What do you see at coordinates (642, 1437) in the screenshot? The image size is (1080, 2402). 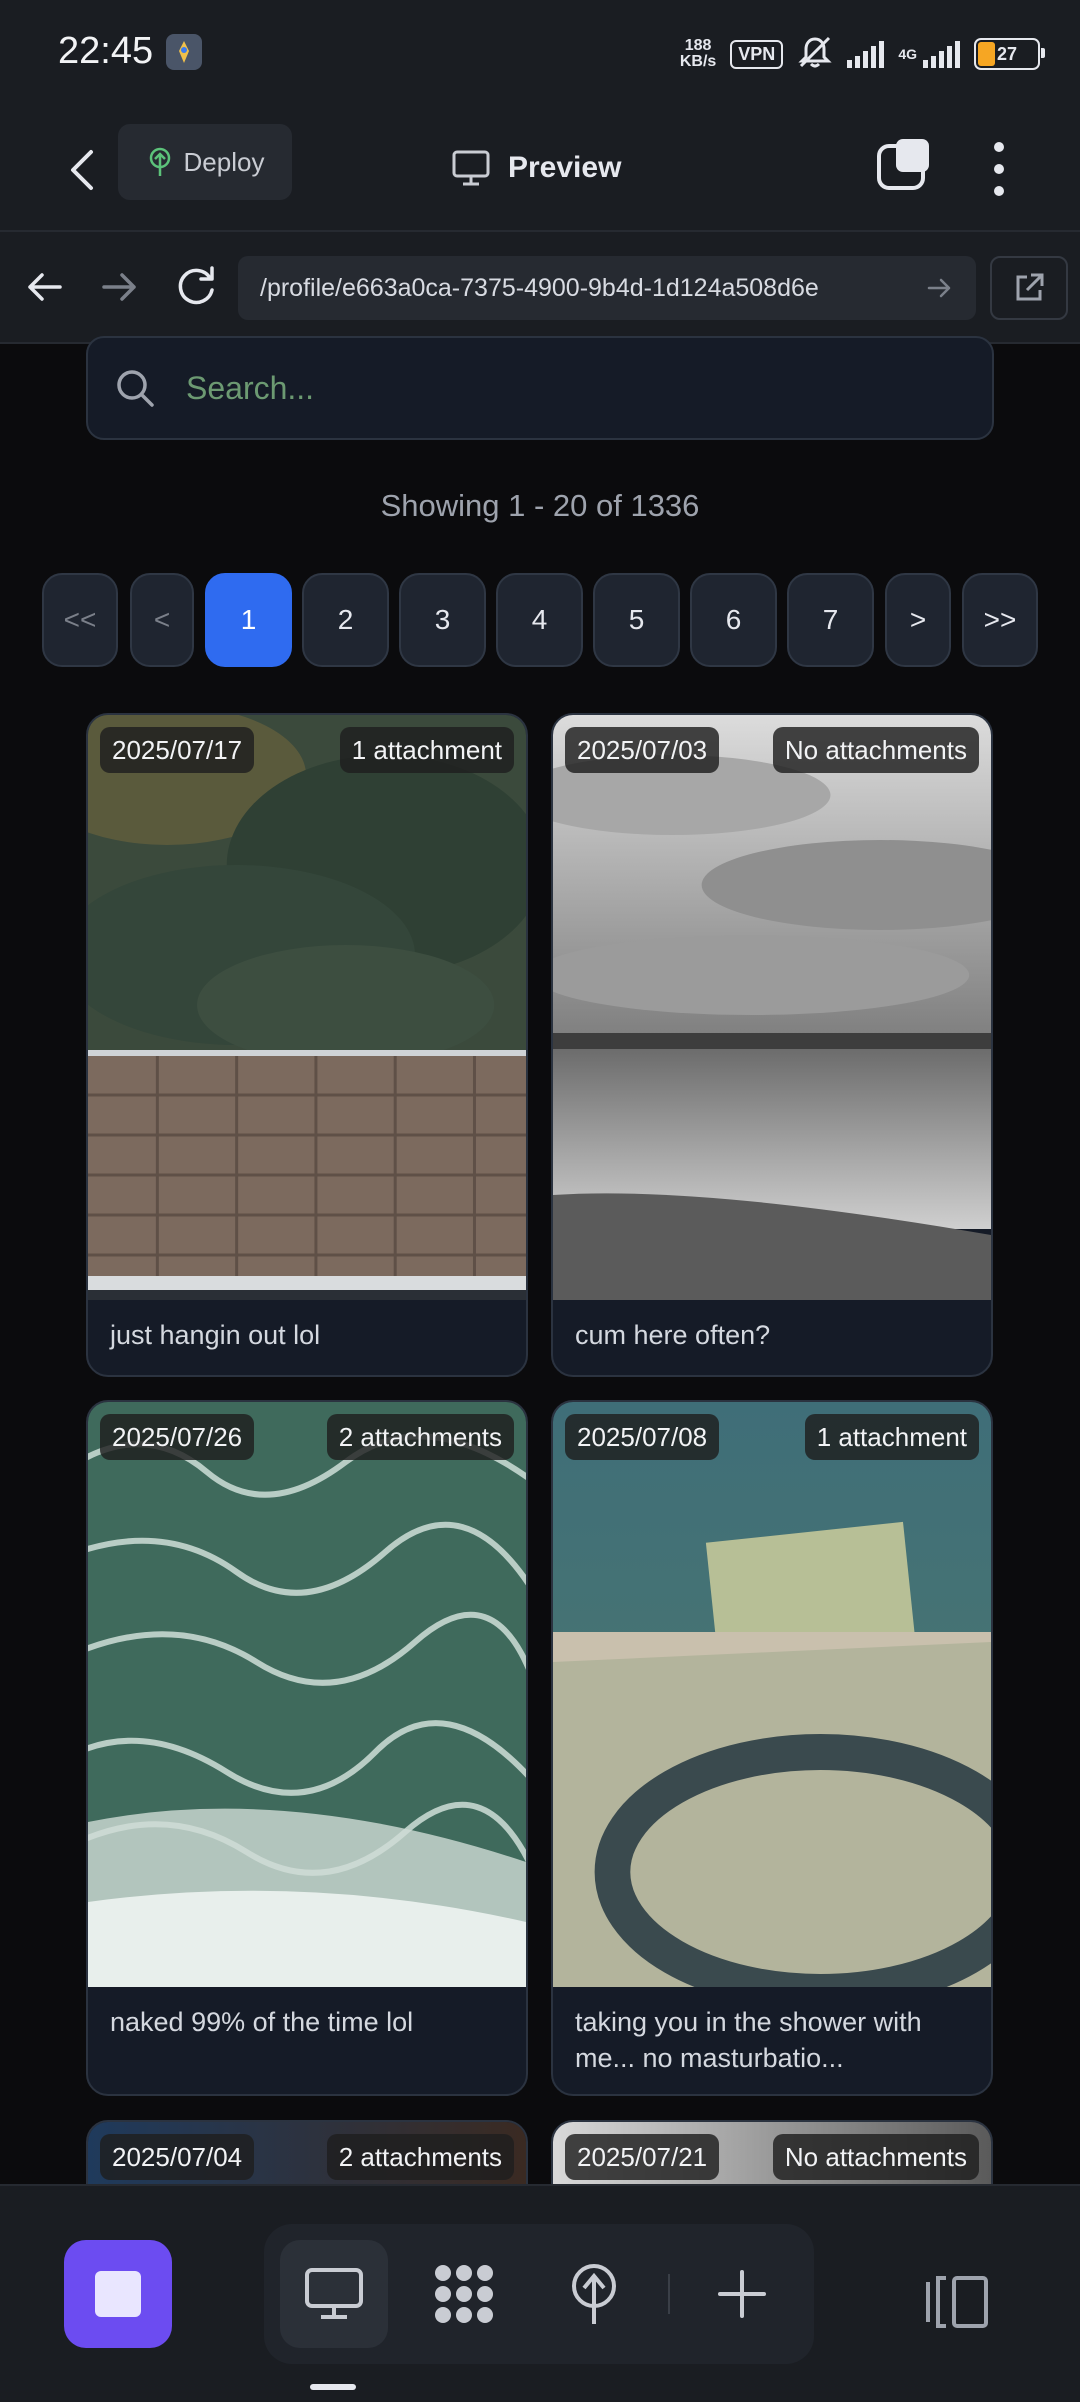 I see `post-date: 2025/07/08` at bounding box center [642, 1437].